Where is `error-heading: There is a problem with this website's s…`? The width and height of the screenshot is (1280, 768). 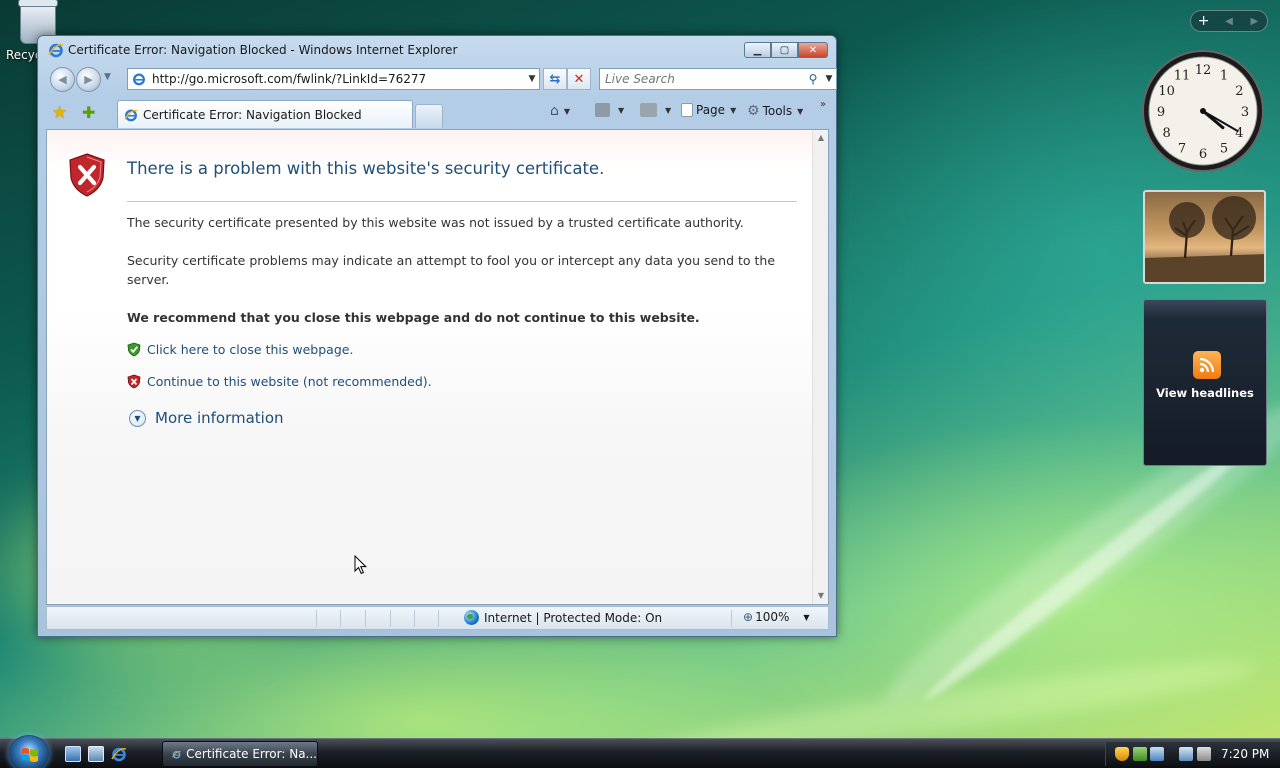 error-heading: There is a problem with this website's s… is located at coordinates (366, 168).